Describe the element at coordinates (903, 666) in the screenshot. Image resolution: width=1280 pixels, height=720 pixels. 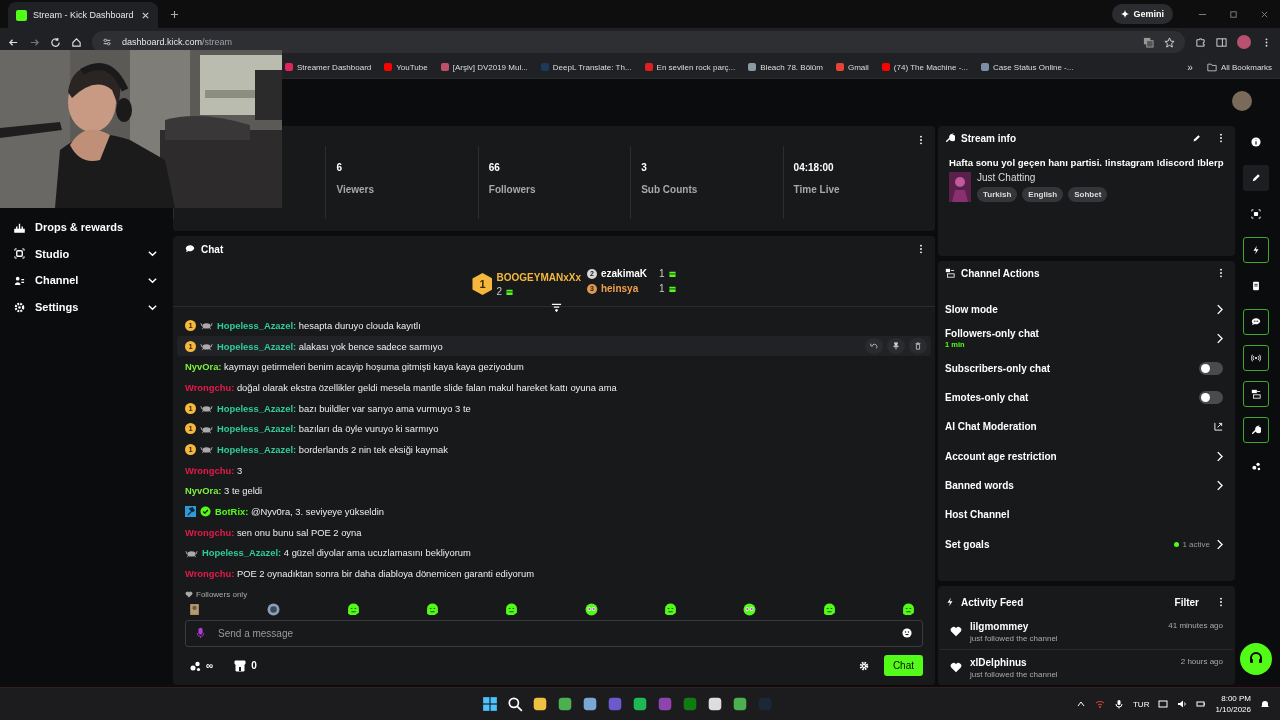
I see `send-chat-button: Chat` at that location.